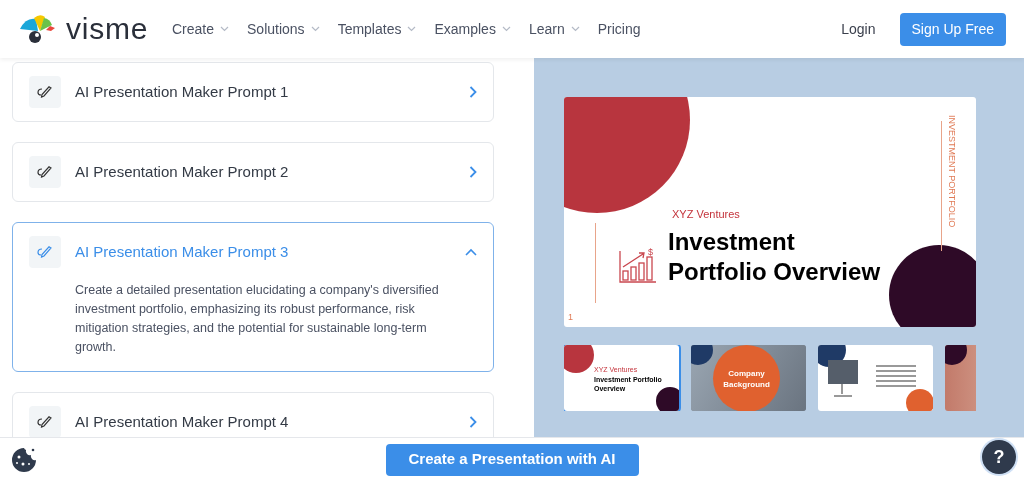 The height and width of the screenshot is (481, 1024). What do you see at coordinates (377, 29) in the screenshot?
I see `nav-link: Templates` at bounding box center [377, 29].